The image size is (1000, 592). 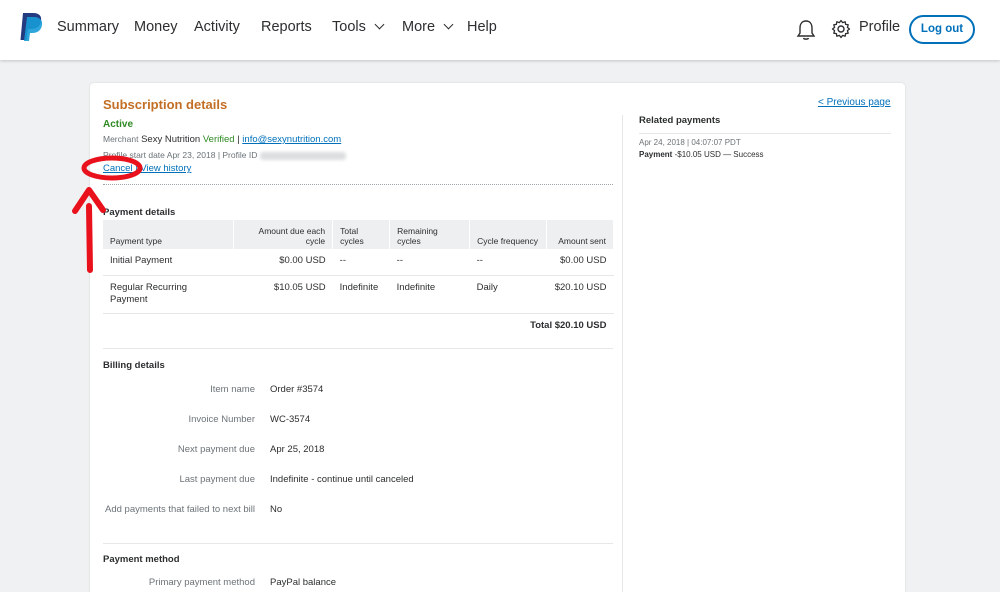 What do you see at coordinates (358, 330) in the screenshot?
I see `total-row: Total $20.10 USD` at bounding box center [358, 330].